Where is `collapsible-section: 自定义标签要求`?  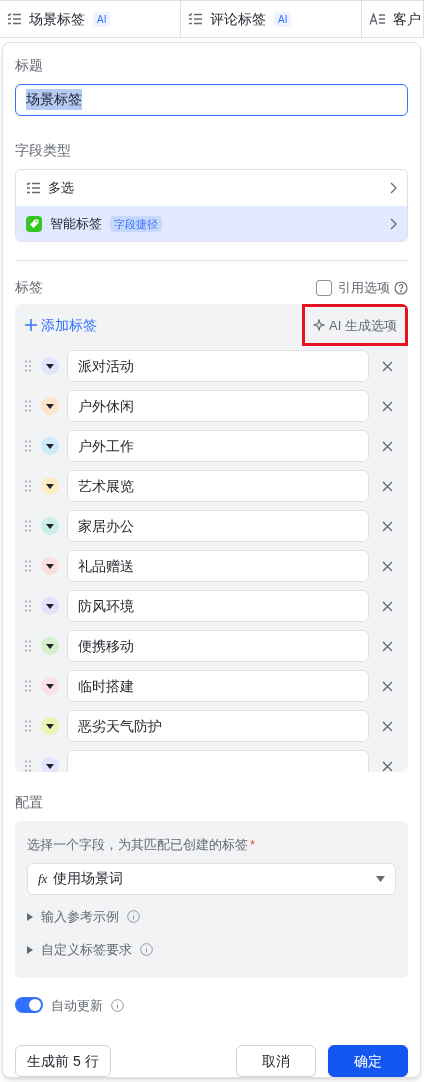
collapsible-section: 自定义标签要求 is located at coordinates (211, 949).